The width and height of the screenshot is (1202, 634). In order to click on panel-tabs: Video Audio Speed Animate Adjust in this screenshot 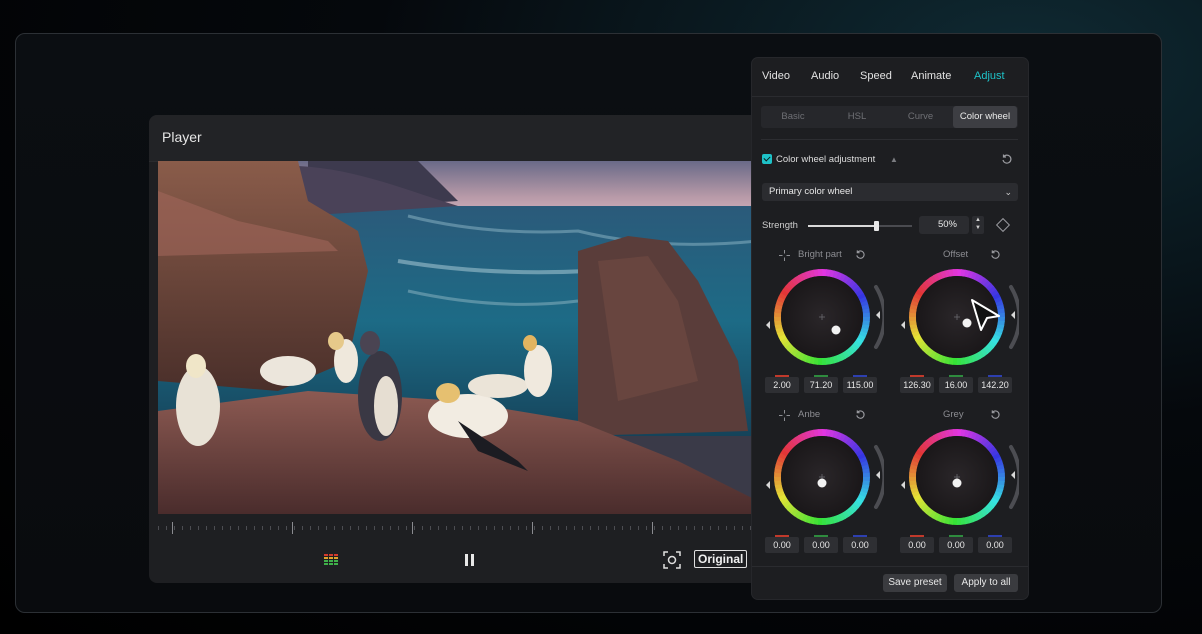, I will do `click(890, 77)`.